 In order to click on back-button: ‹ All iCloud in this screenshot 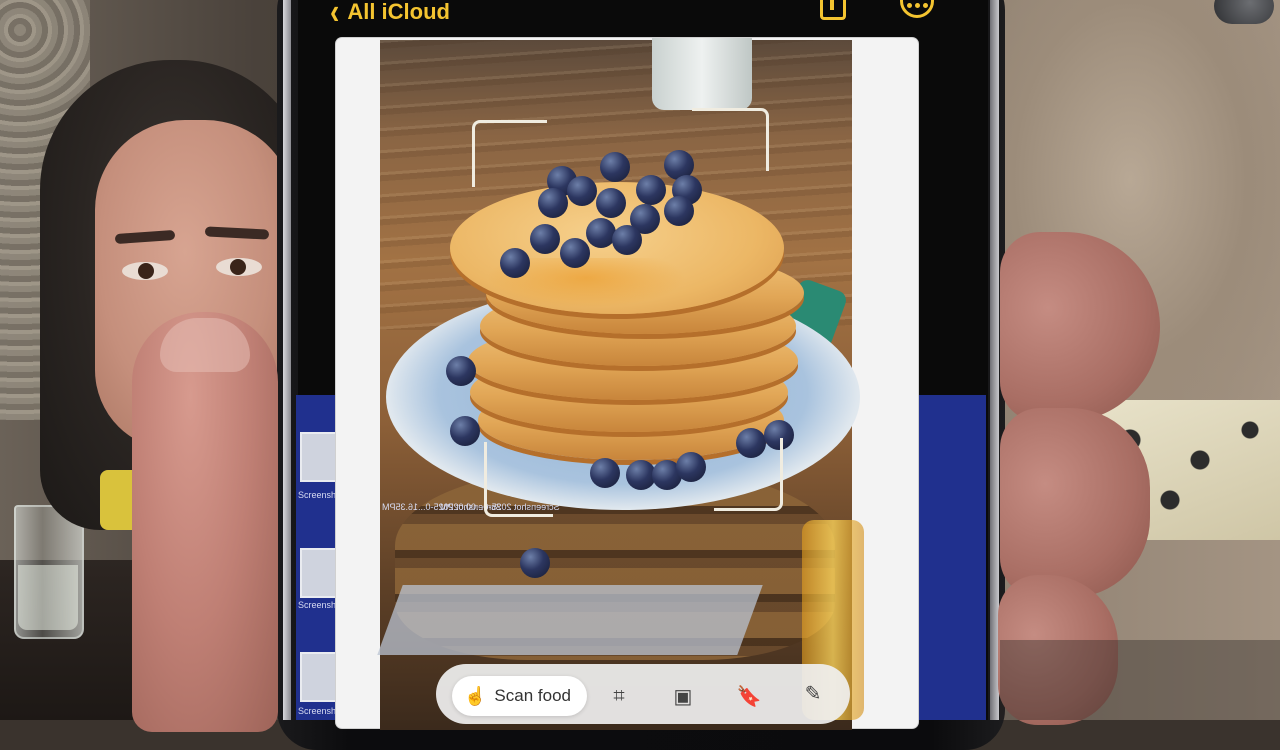, I will do `click(390, 16)`.